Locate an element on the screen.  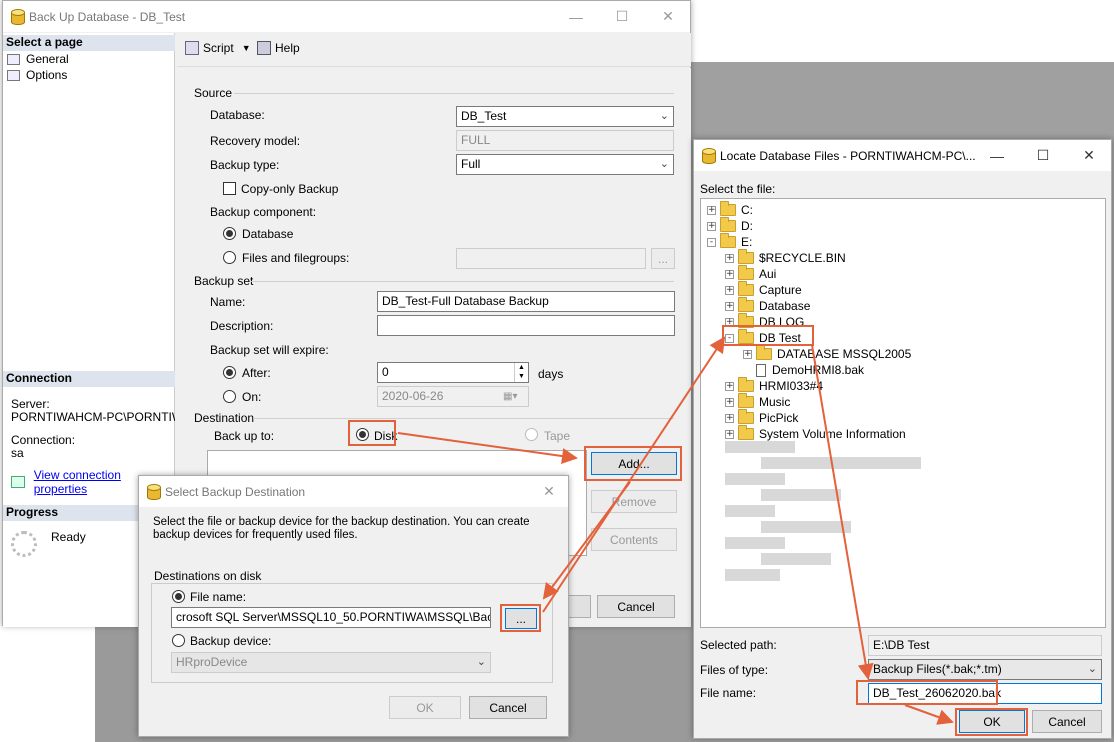
database-value: DB_Test is located at coordinates (484, 116).